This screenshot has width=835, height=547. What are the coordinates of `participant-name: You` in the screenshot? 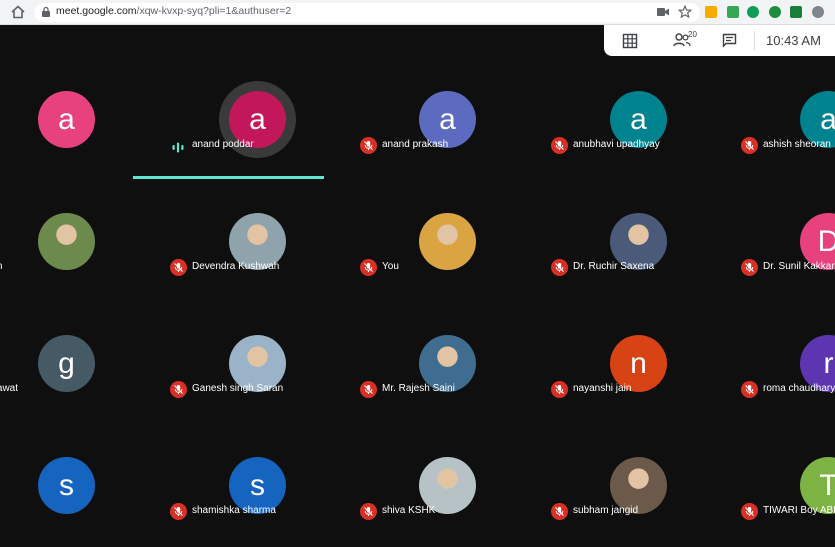 It's located at (390, 266).